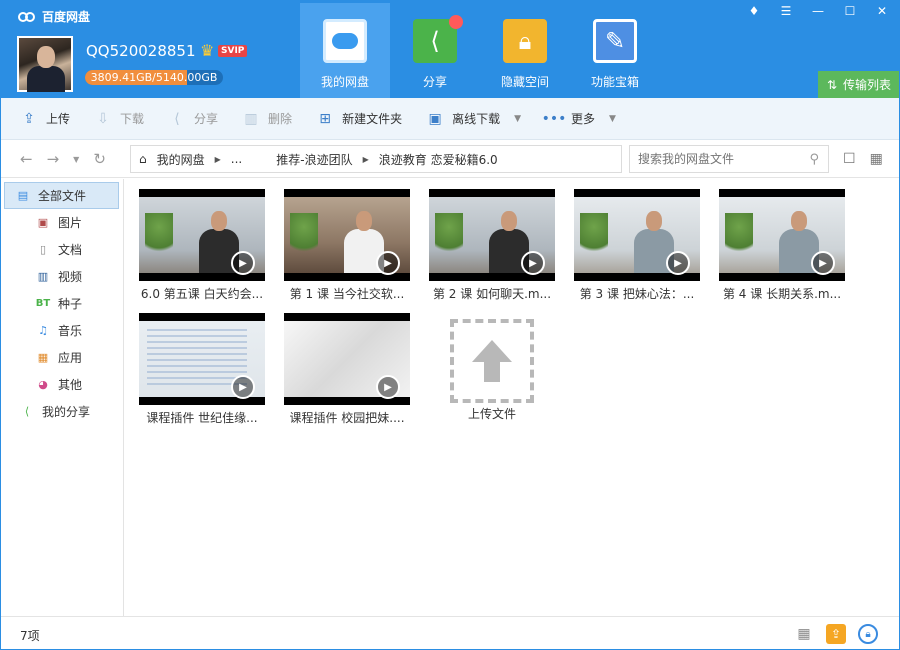 This screenshot has height=650, width=900. I want to click on nav-label: 功能宝箱, so click(614, 82).